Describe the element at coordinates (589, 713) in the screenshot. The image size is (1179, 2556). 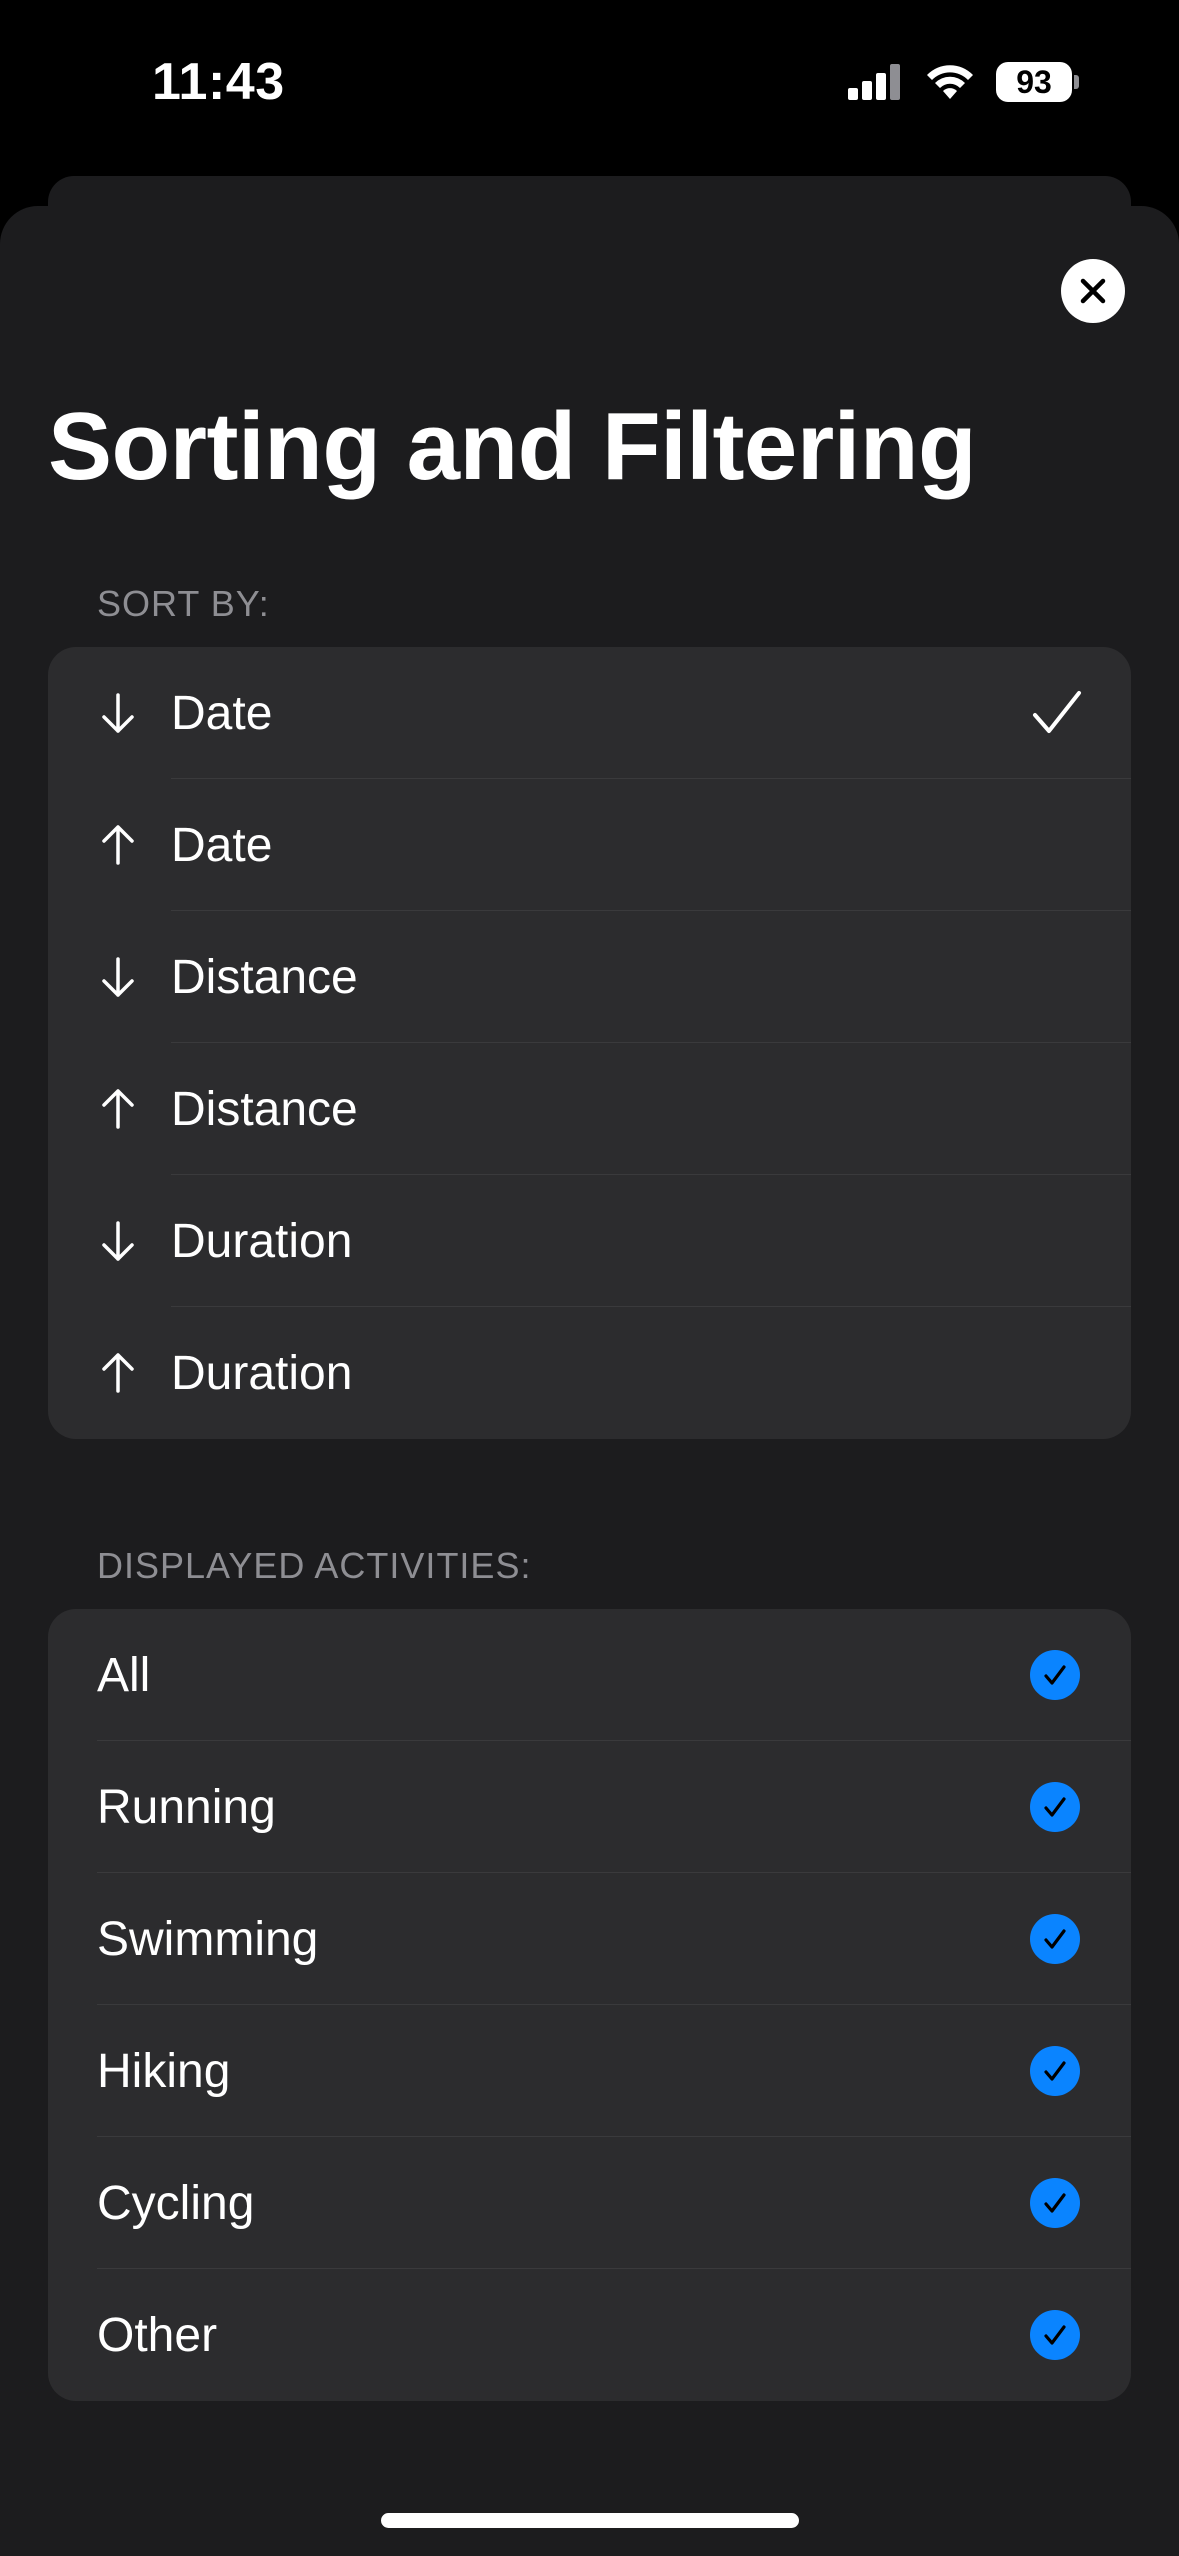
I see `sort-option-date-descending: Date` at that location.